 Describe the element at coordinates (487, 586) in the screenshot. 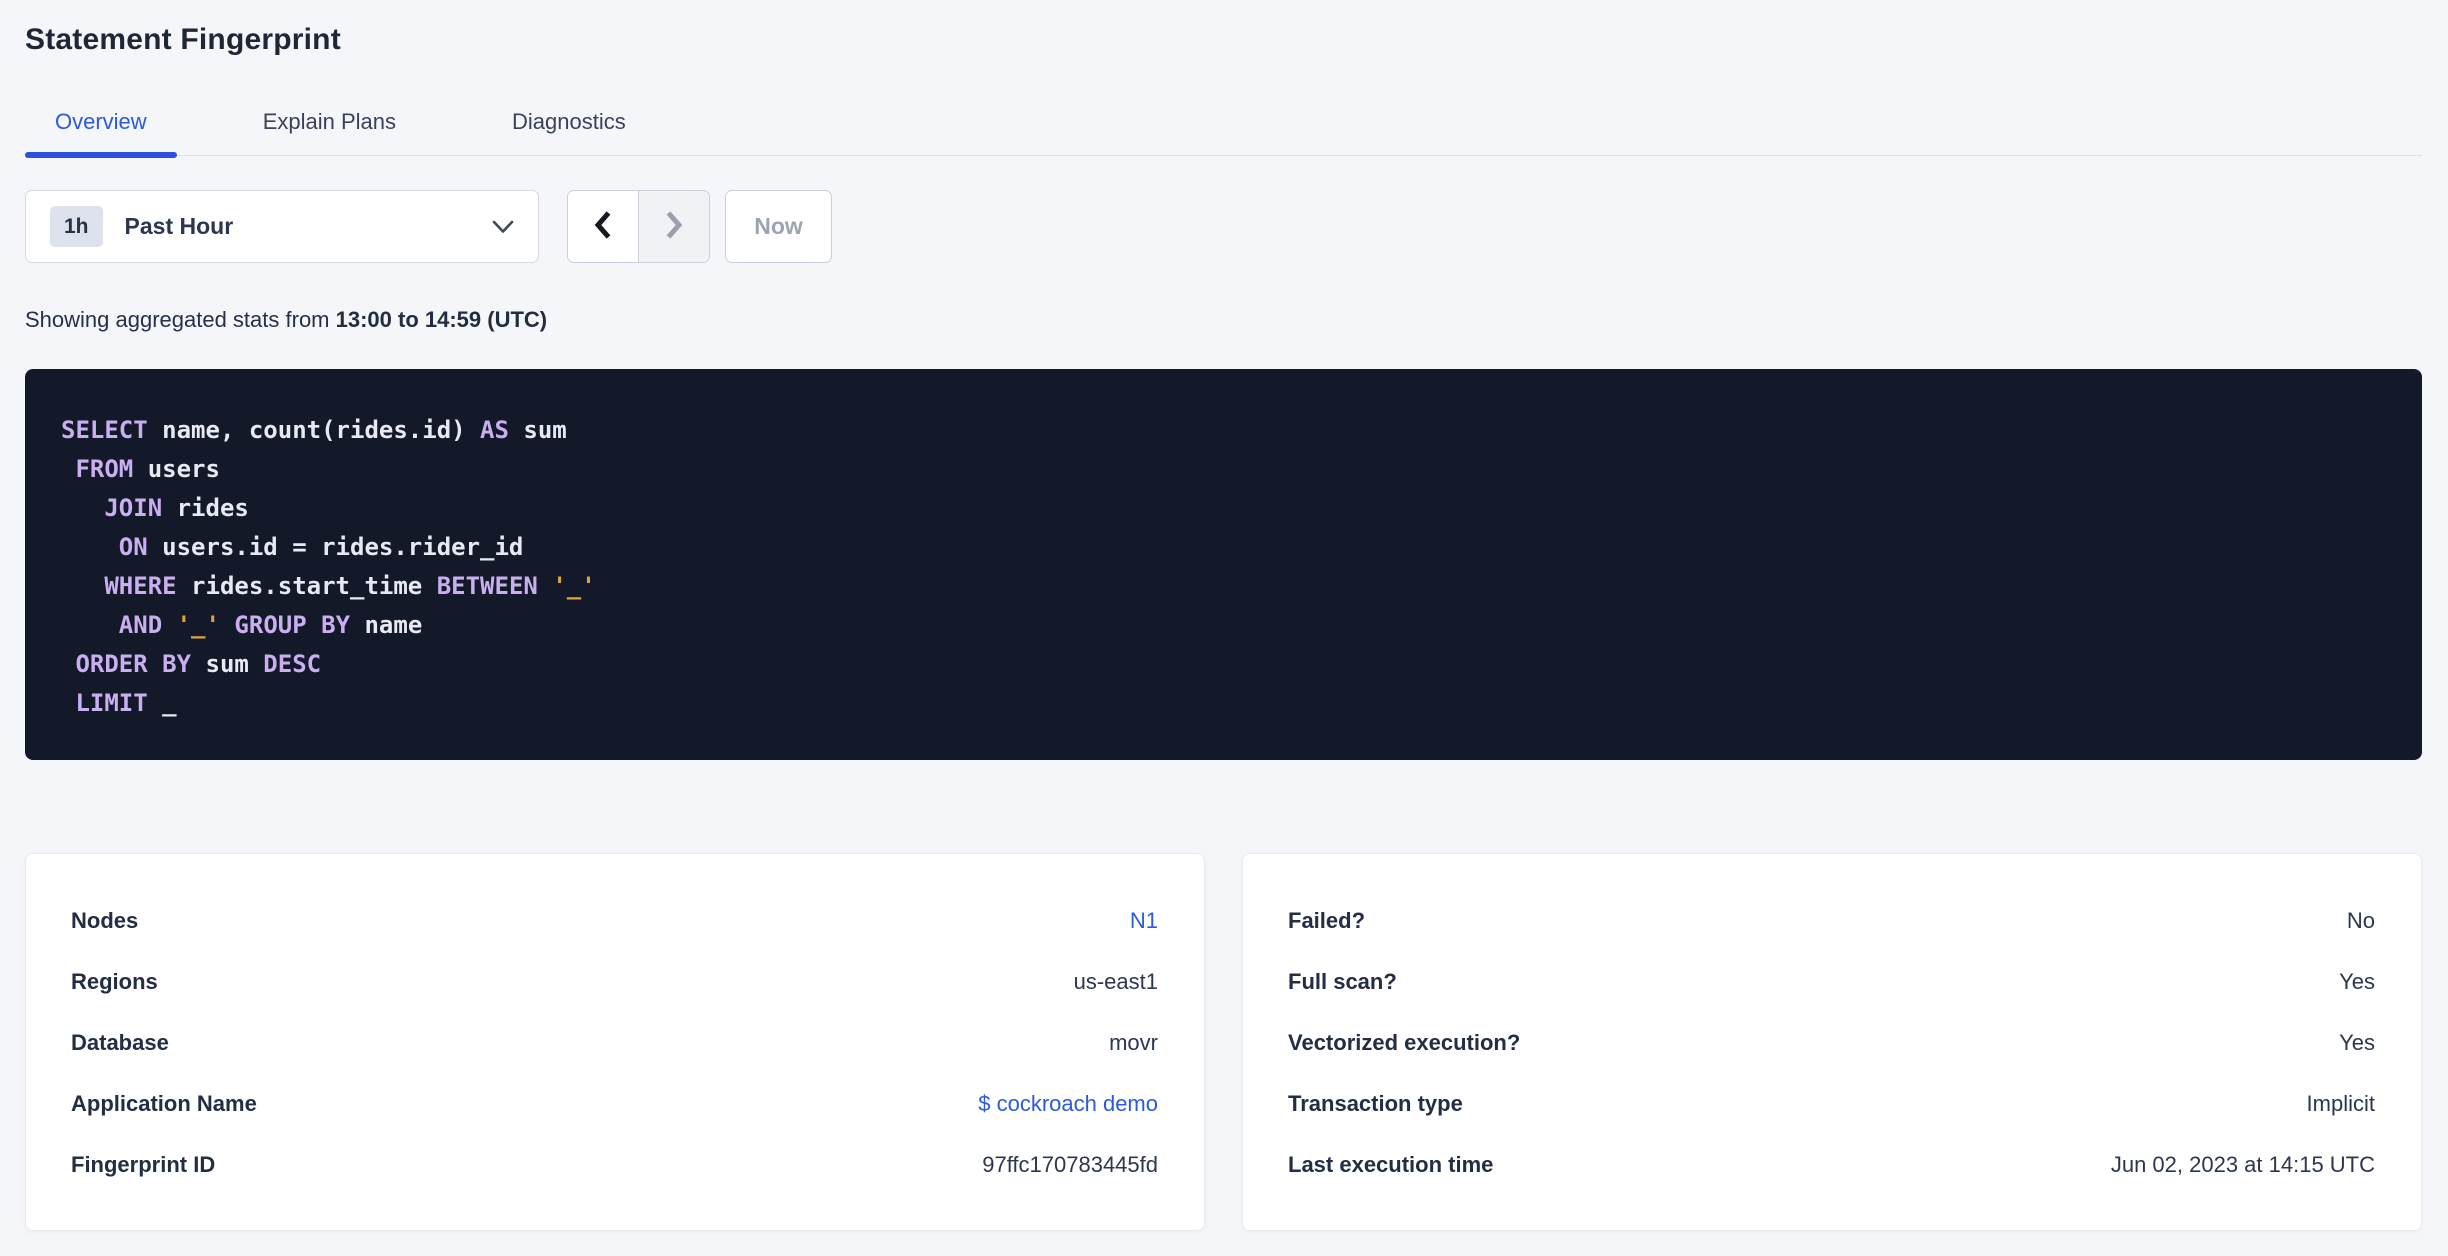

I see `sql-token-kw: BETWEEN` at that location.